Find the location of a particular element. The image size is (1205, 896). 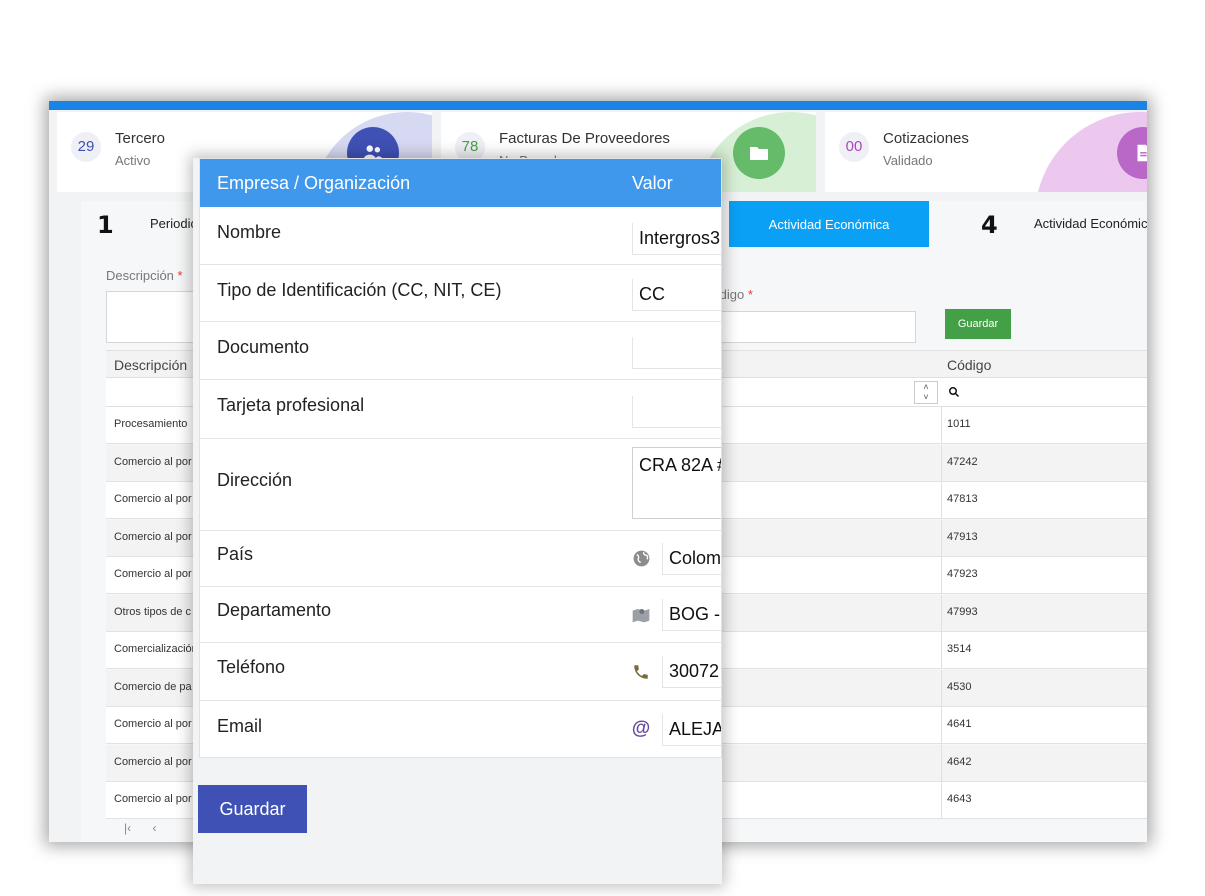

cell-codigo: 47923 is located at coordinates (962, 574).